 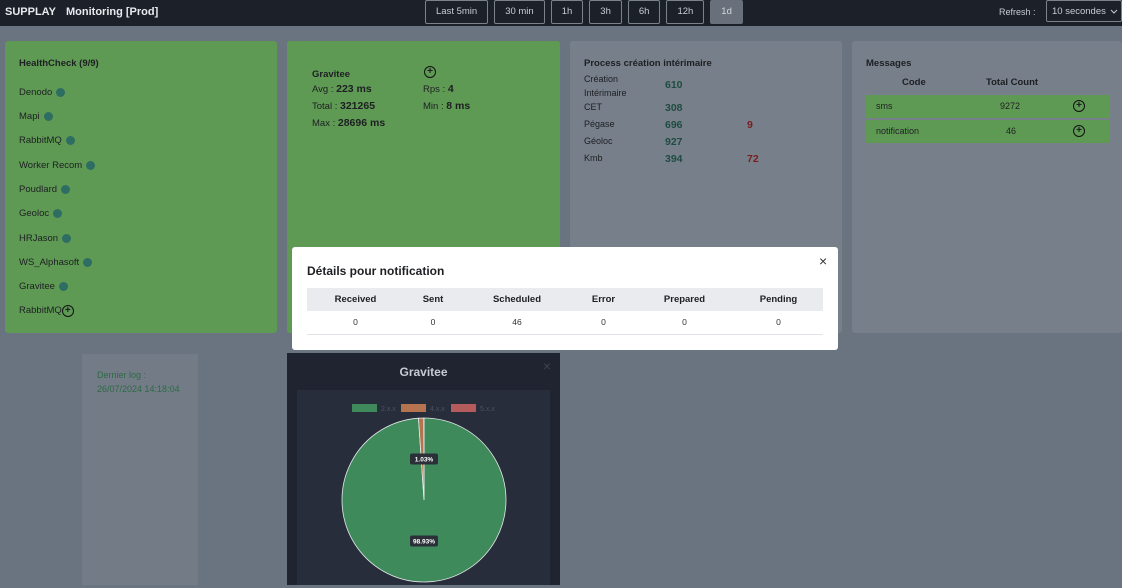 I want to click on time-button-1h: 1h, so click(x=567, y=12).